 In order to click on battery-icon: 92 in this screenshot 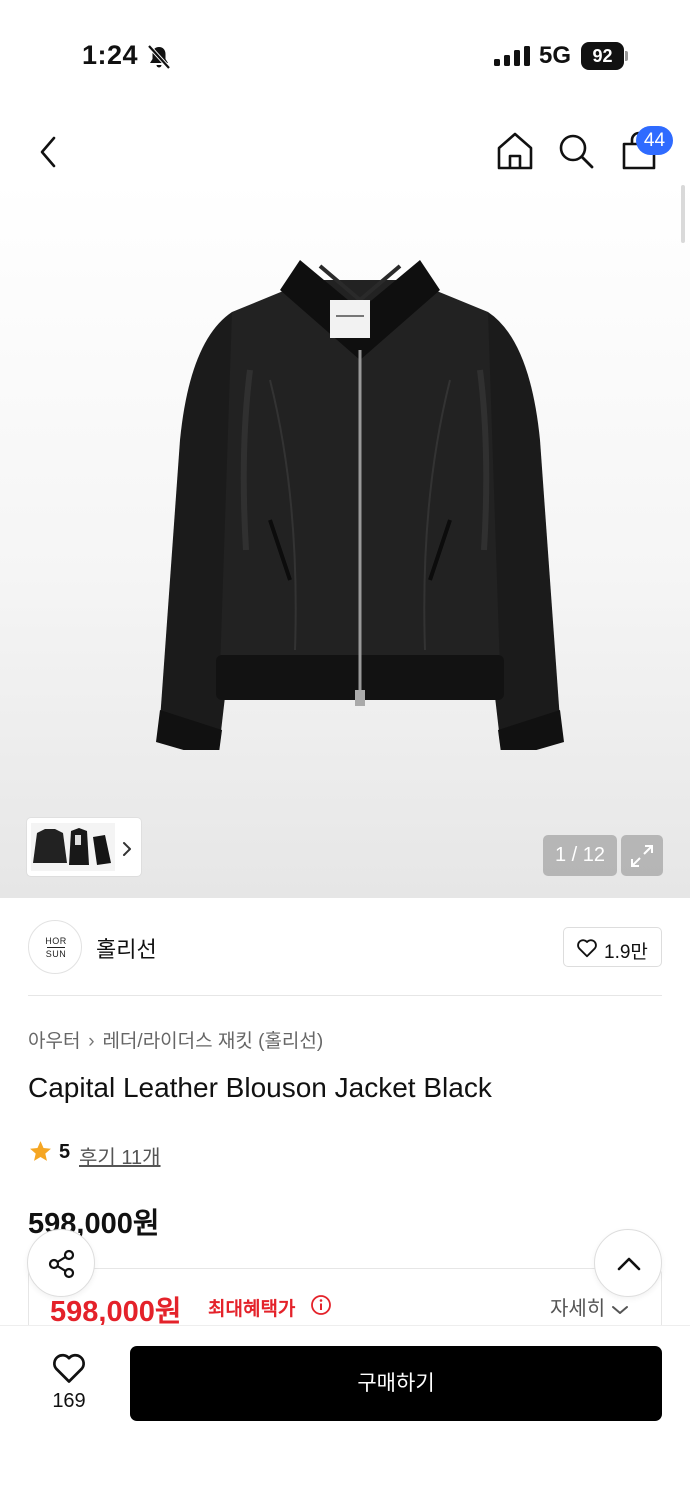, I will do `click(605, 56)`.